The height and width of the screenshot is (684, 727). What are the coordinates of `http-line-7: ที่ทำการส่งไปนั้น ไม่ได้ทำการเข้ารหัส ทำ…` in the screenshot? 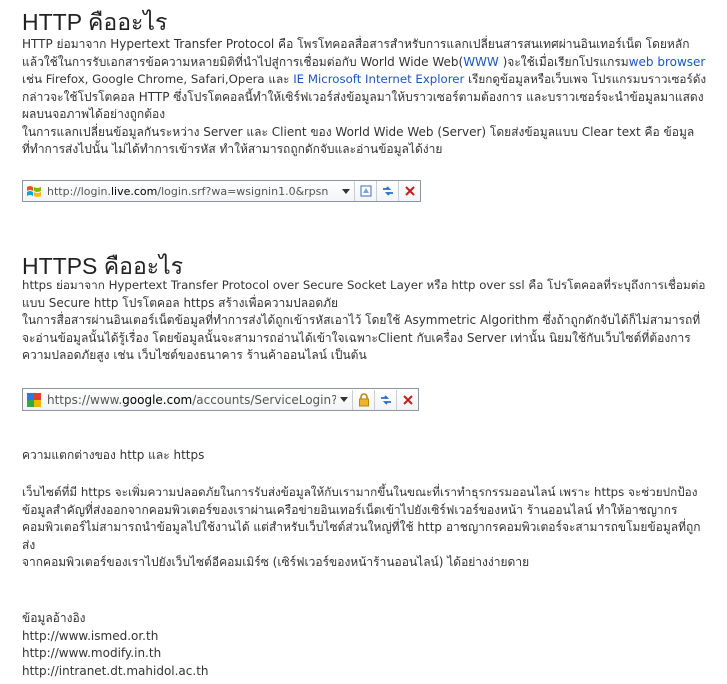 It's located at (232, 149).